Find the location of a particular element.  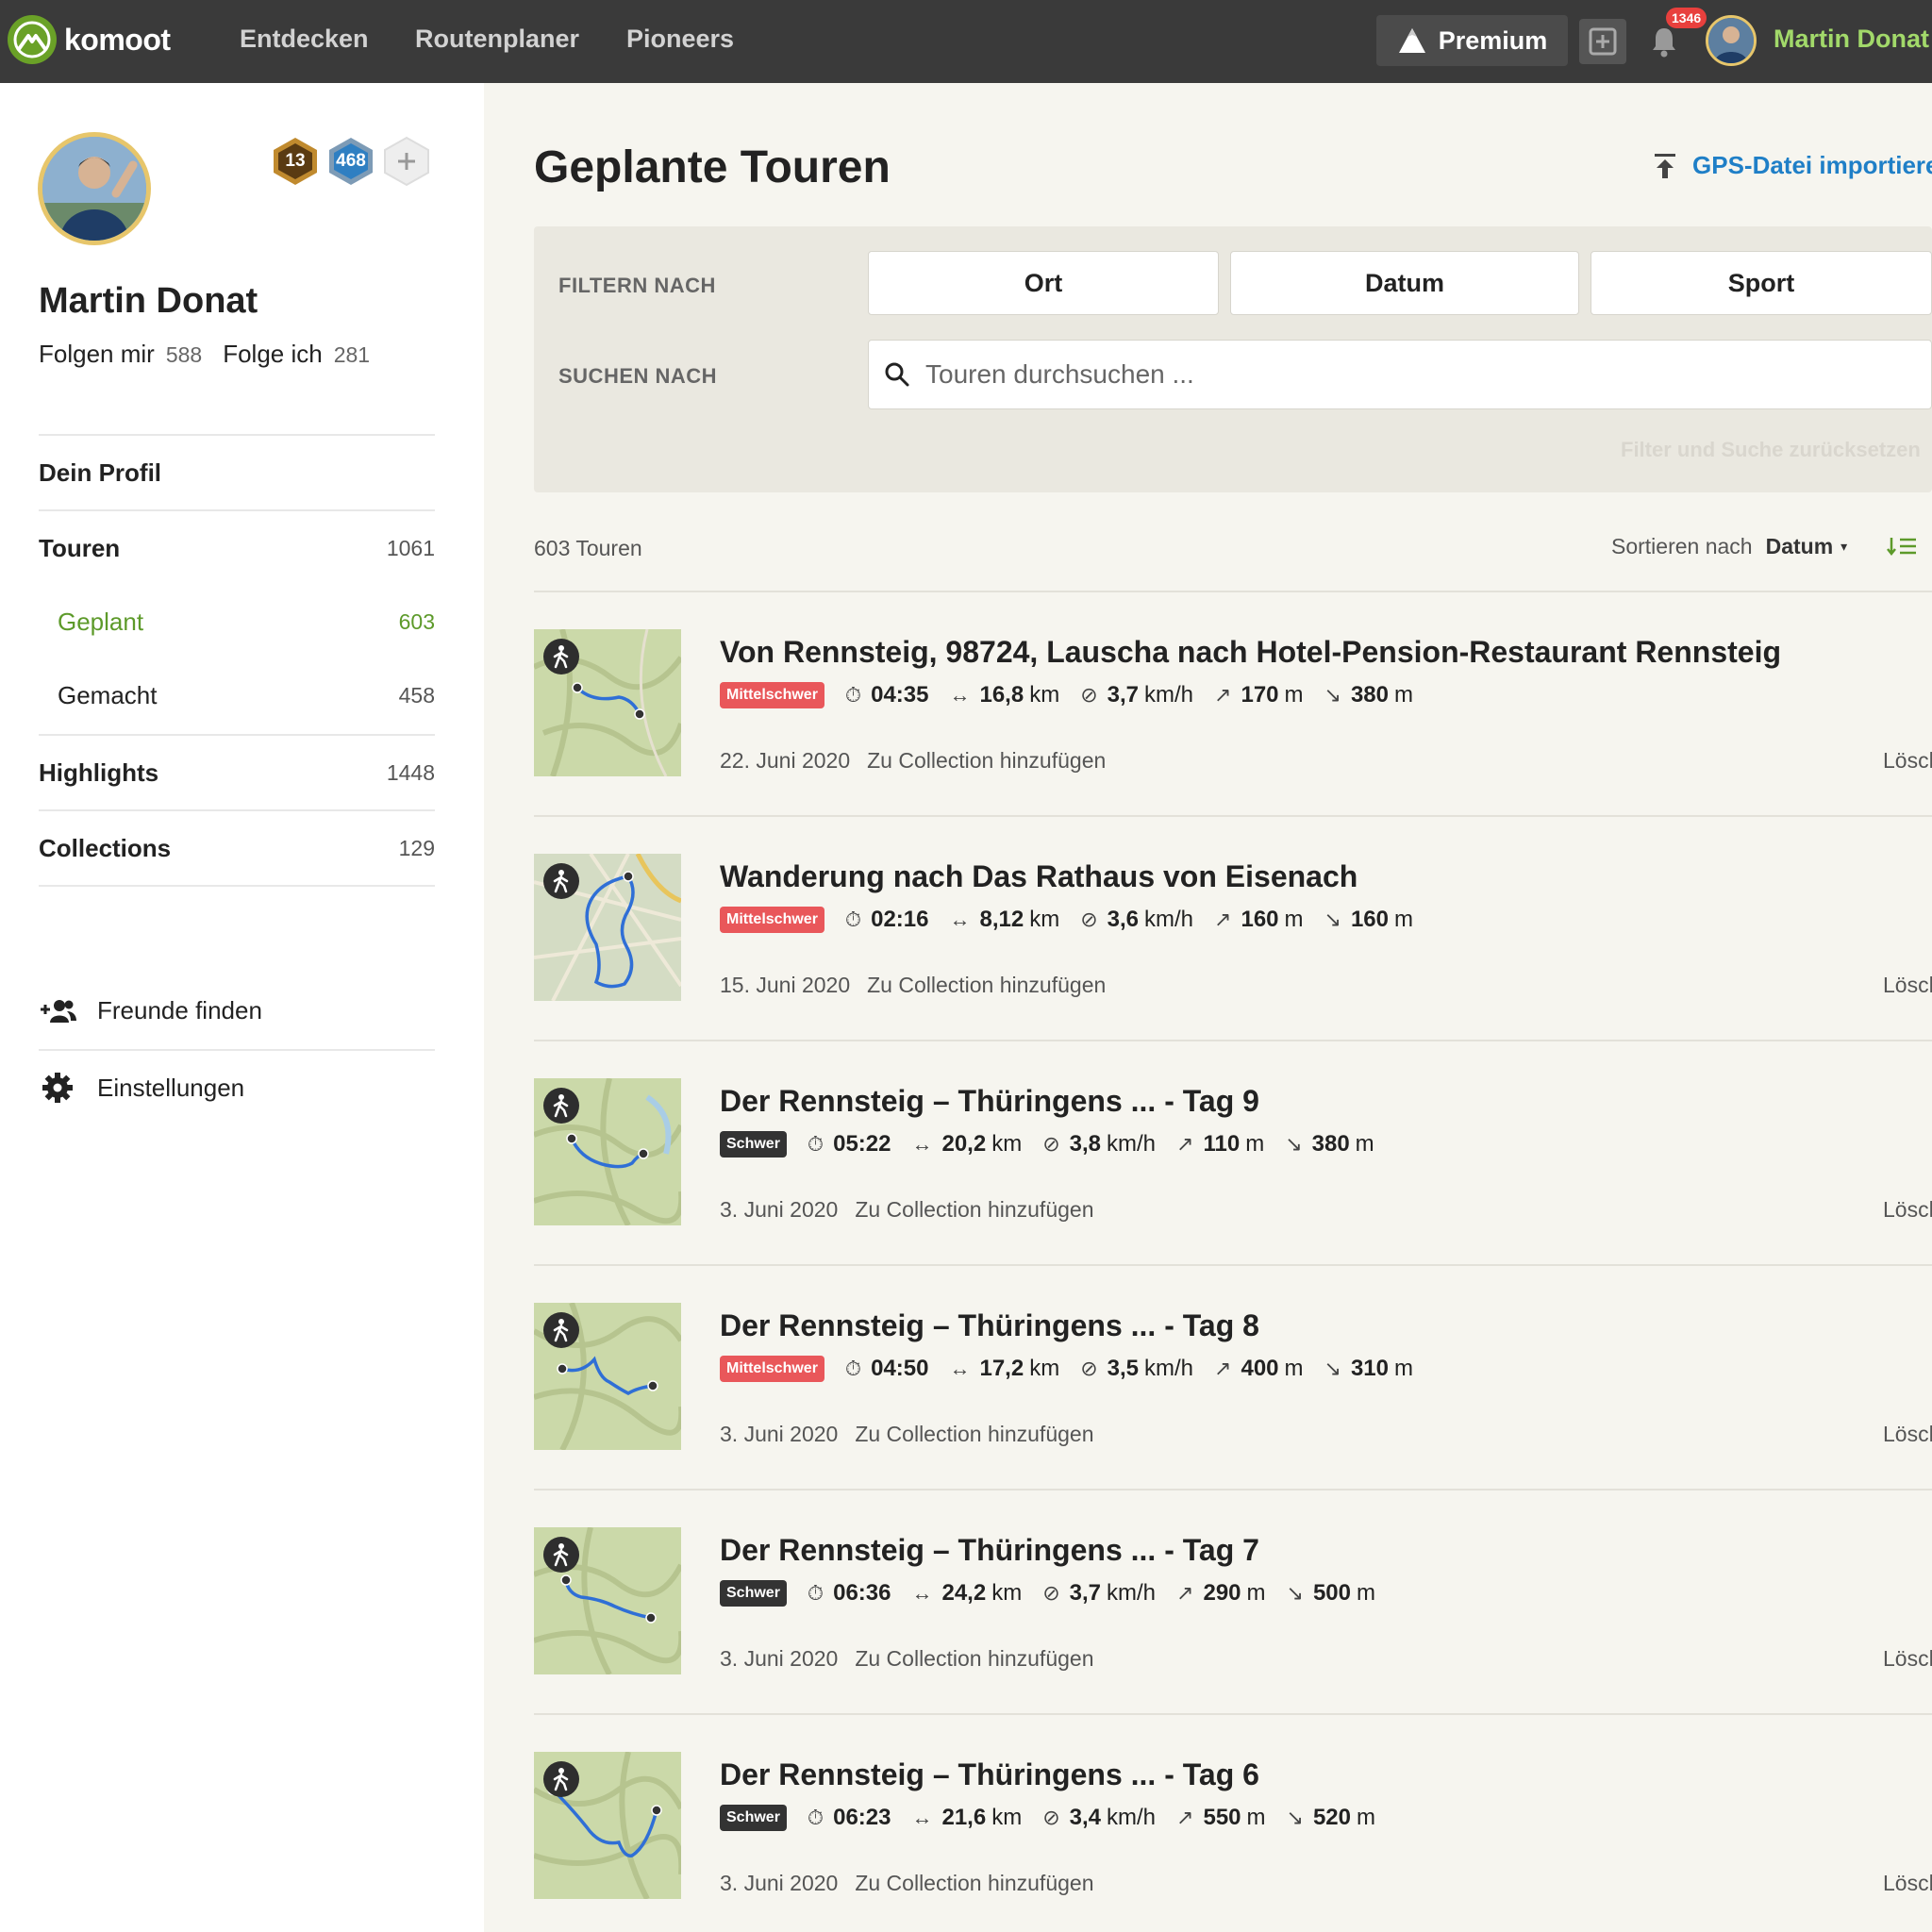

sidebar-item-geplant: Geplant 603 is located at coordinates (237, 622).